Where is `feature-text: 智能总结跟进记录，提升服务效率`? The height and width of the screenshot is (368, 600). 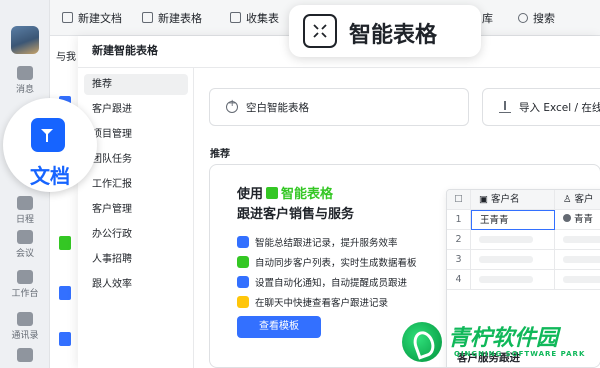
feature-text: 智能总结跟进记录，提升服务效率 is located at coordinates (326, 243).